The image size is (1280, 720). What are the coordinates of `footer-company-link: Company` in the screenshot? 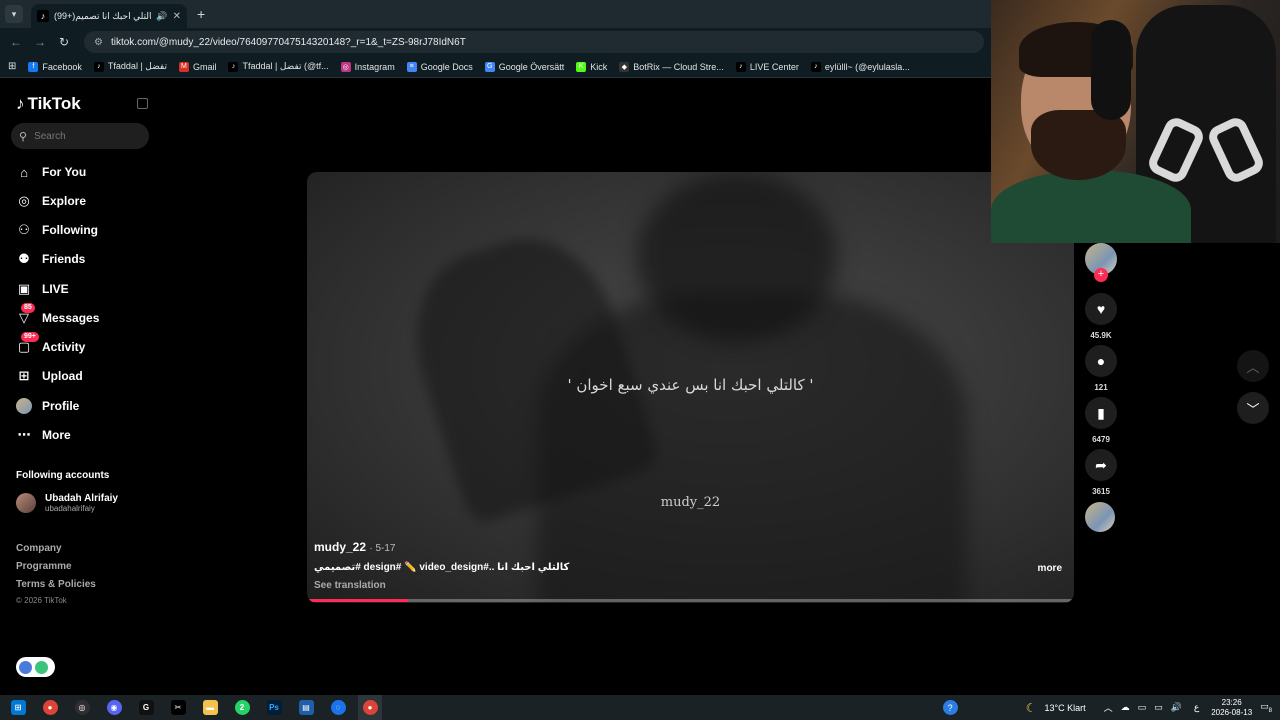 It's located at (39, 548).